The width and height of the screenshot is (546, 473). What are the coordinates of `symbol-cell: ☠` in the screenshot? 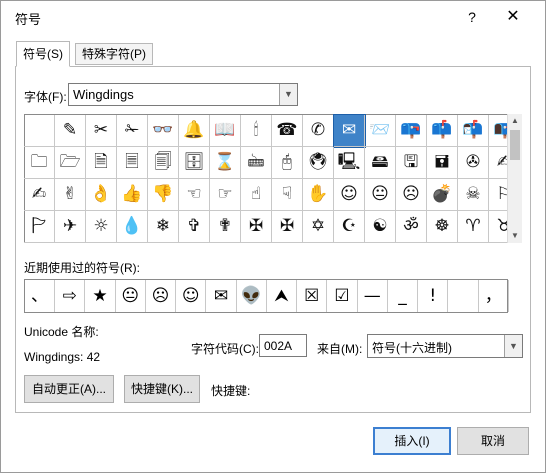 It's located at (473, 195).